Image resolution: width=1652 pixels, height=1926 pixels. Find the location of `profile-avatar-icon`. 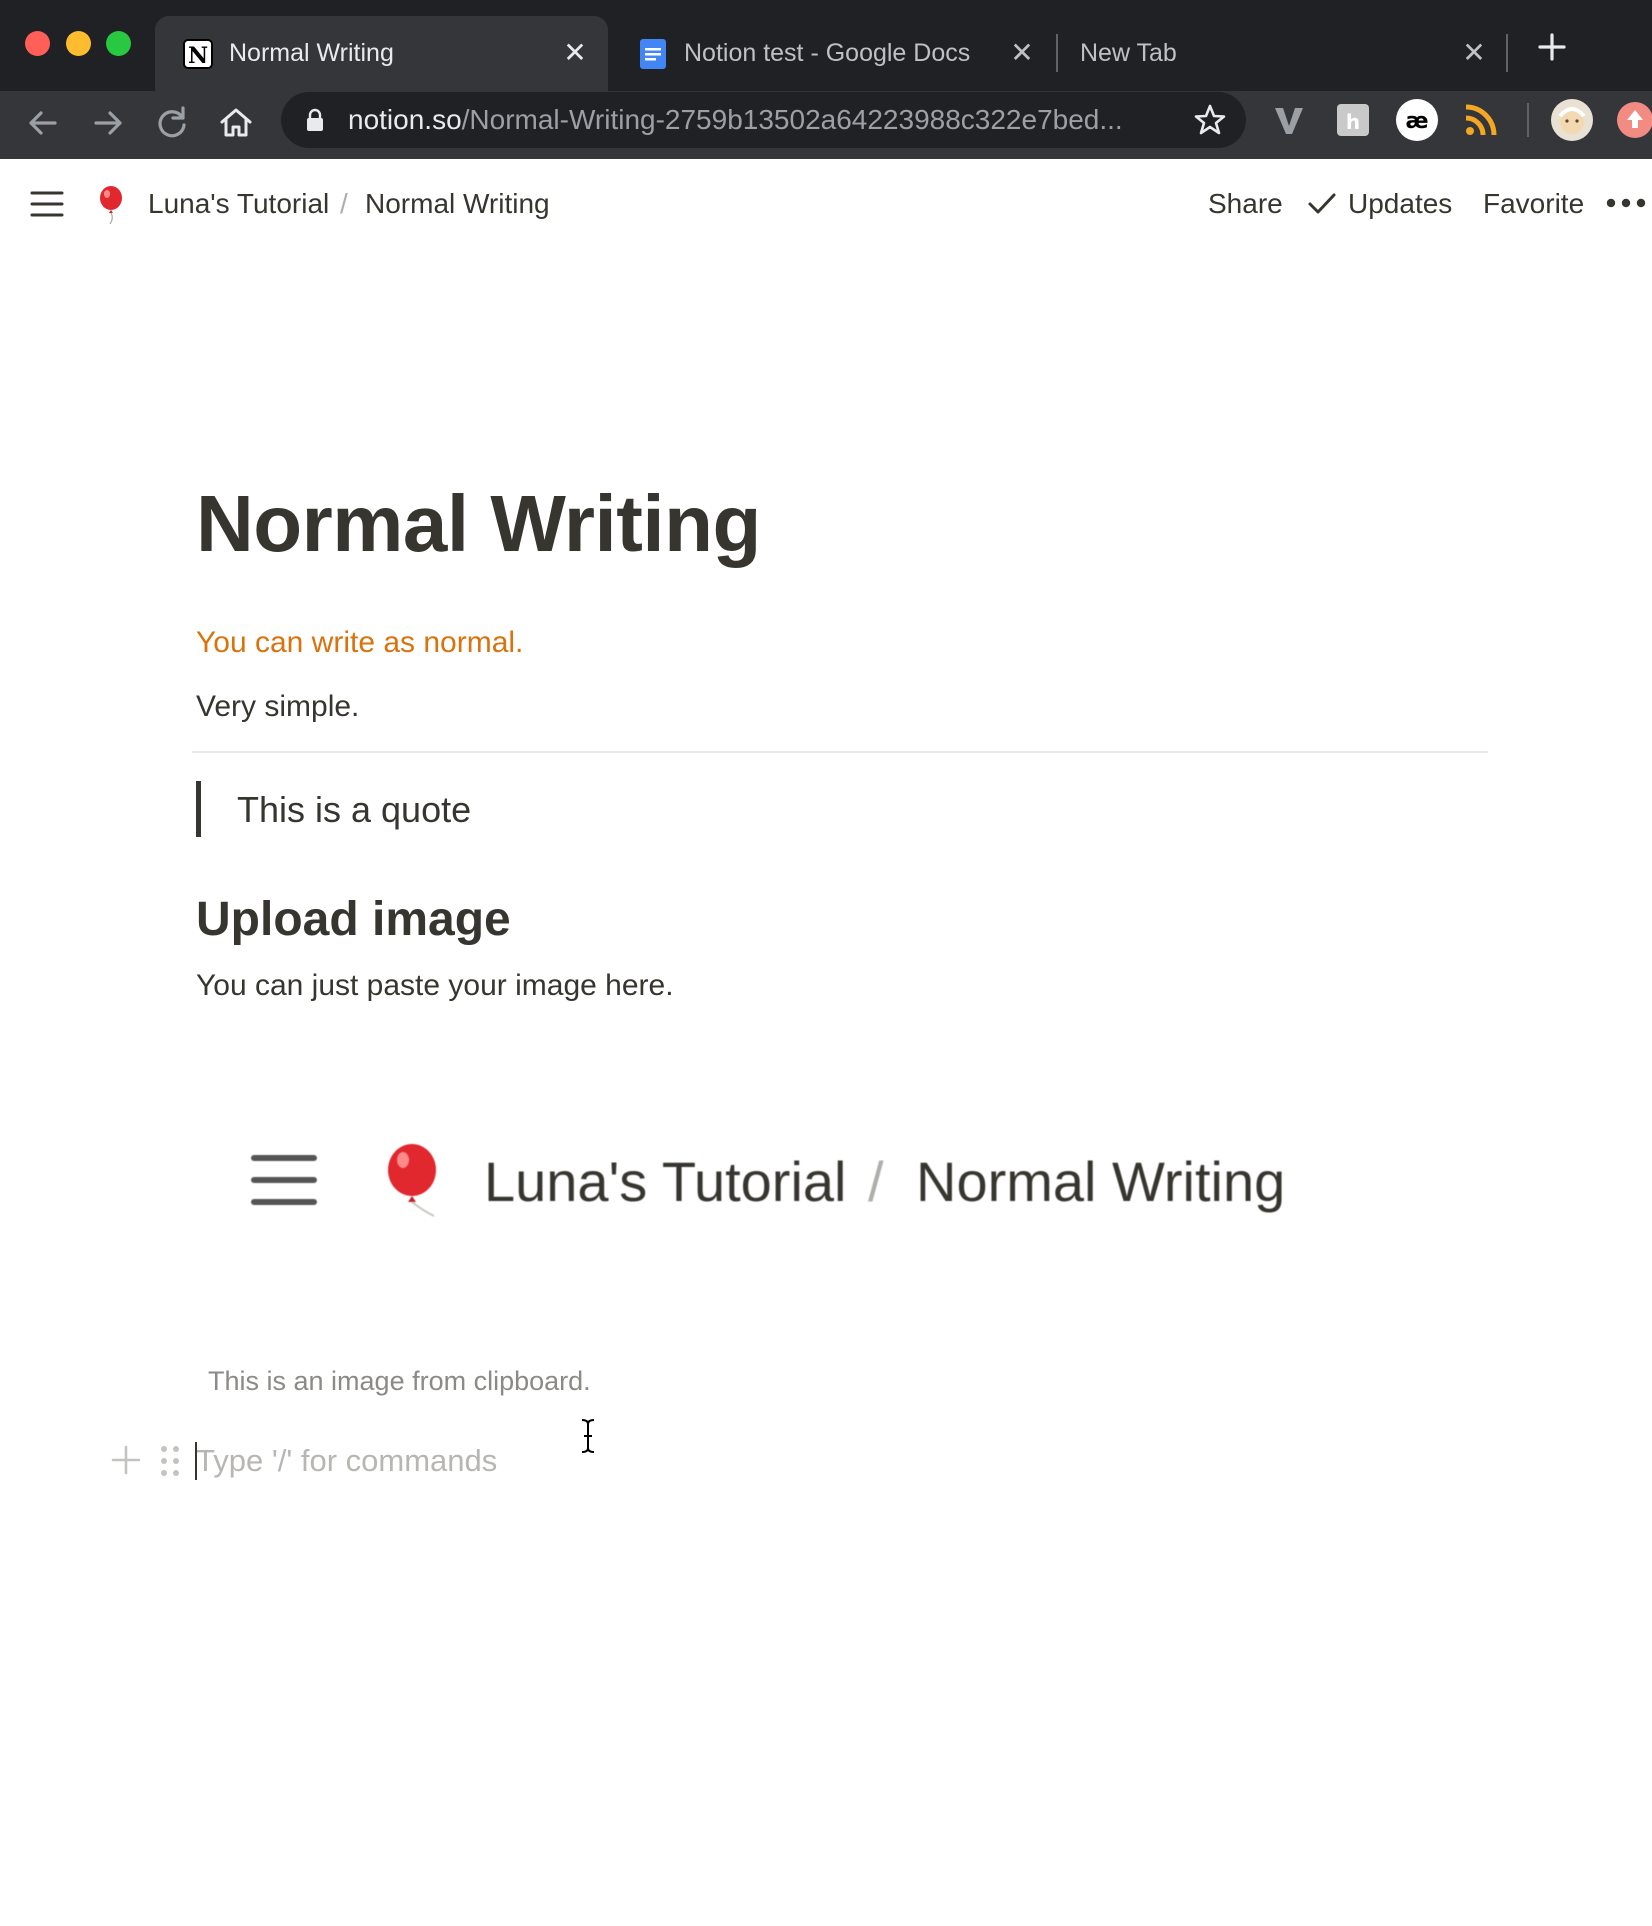

profile-avatar-icon is located at coordinates (1572, 120).